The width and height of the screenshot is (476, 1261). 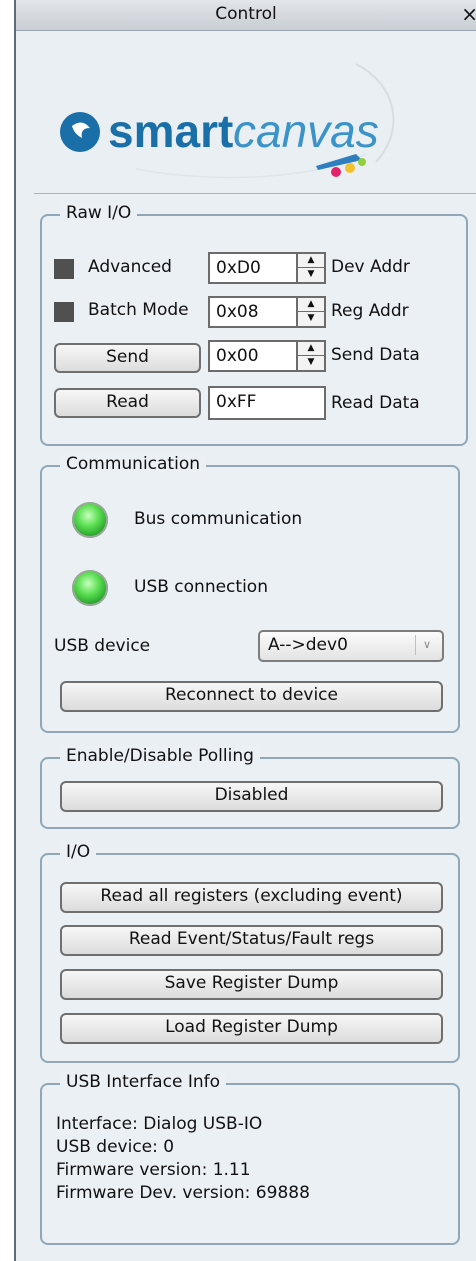 What do you see at coordinates (468, 14) in the screenshot?
I see `close-icon: ×` at bounding box center [468, 14].